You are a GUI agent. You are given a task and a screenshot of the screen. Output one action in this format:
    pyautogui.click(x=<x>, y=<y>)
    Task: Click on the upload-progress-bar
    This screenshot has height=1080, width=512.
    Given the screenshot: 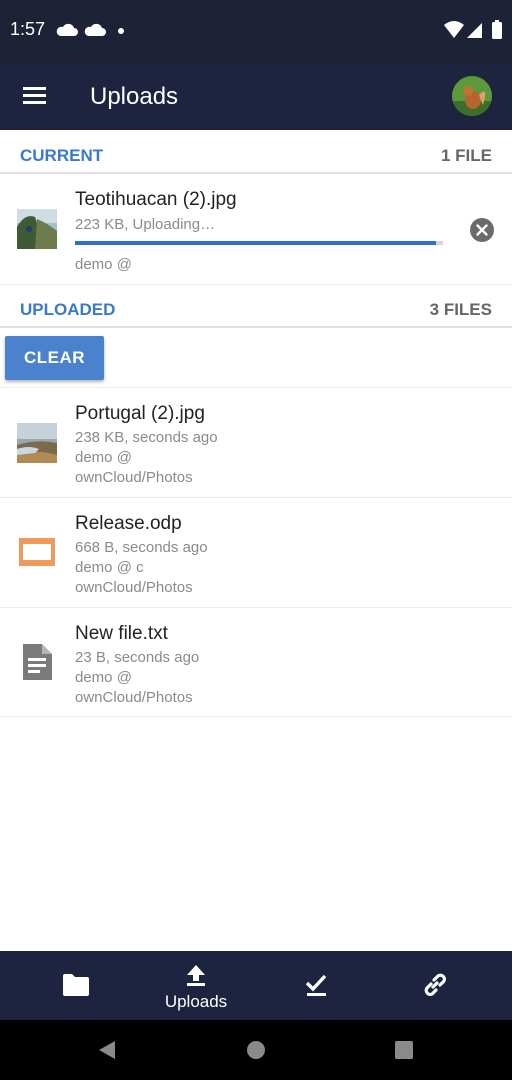 What is the action you would take?
    pyautogui.click(x=255, y=243)
    